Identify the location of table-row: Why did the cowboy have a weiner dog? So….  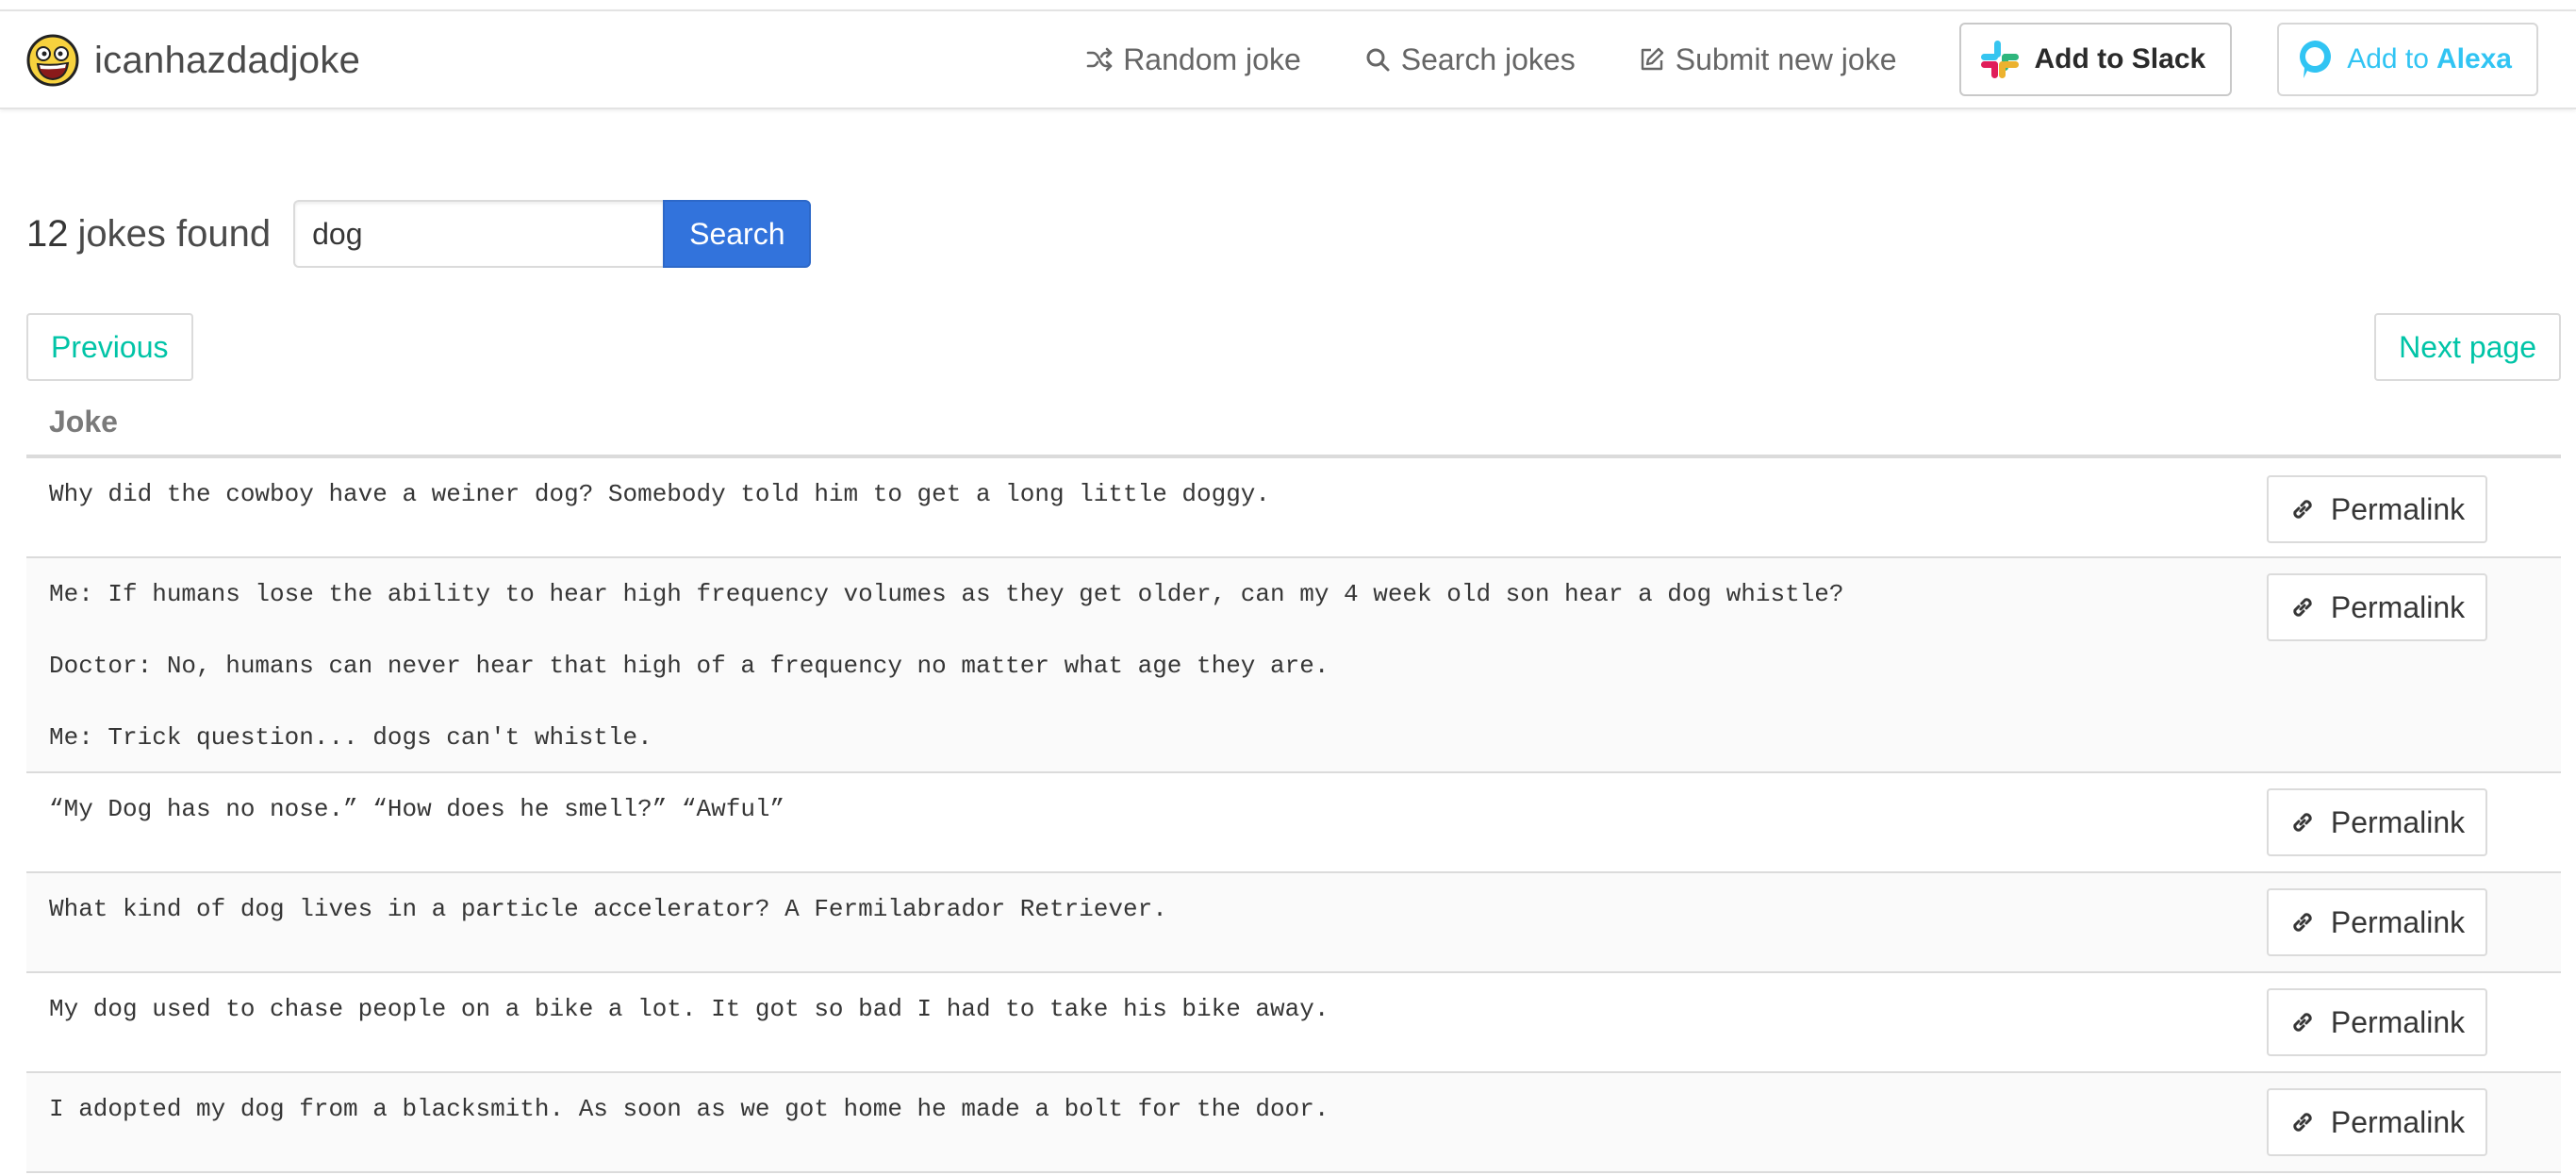
(1293, 508).